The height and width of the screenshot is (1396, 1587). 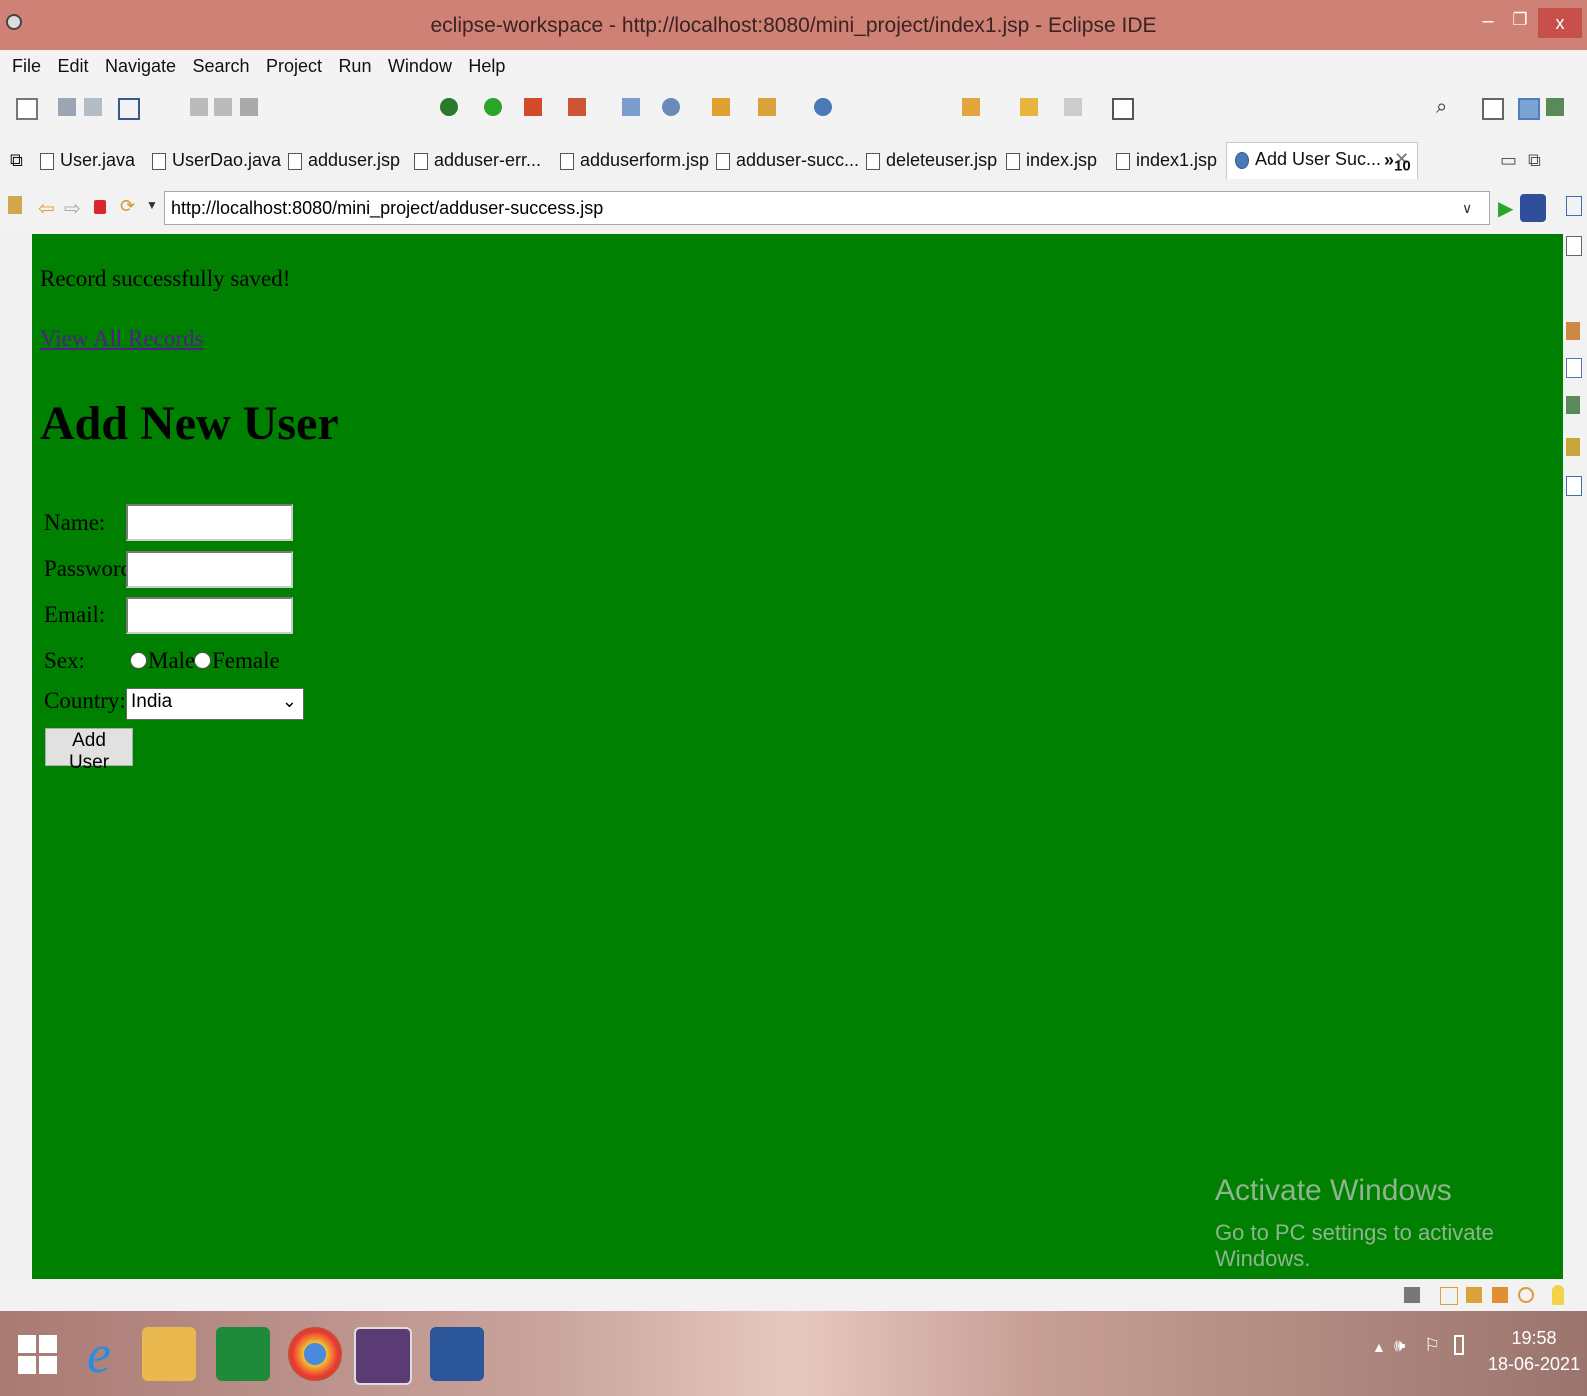 I want to click on task-icon, so click(x=1123, y=109).